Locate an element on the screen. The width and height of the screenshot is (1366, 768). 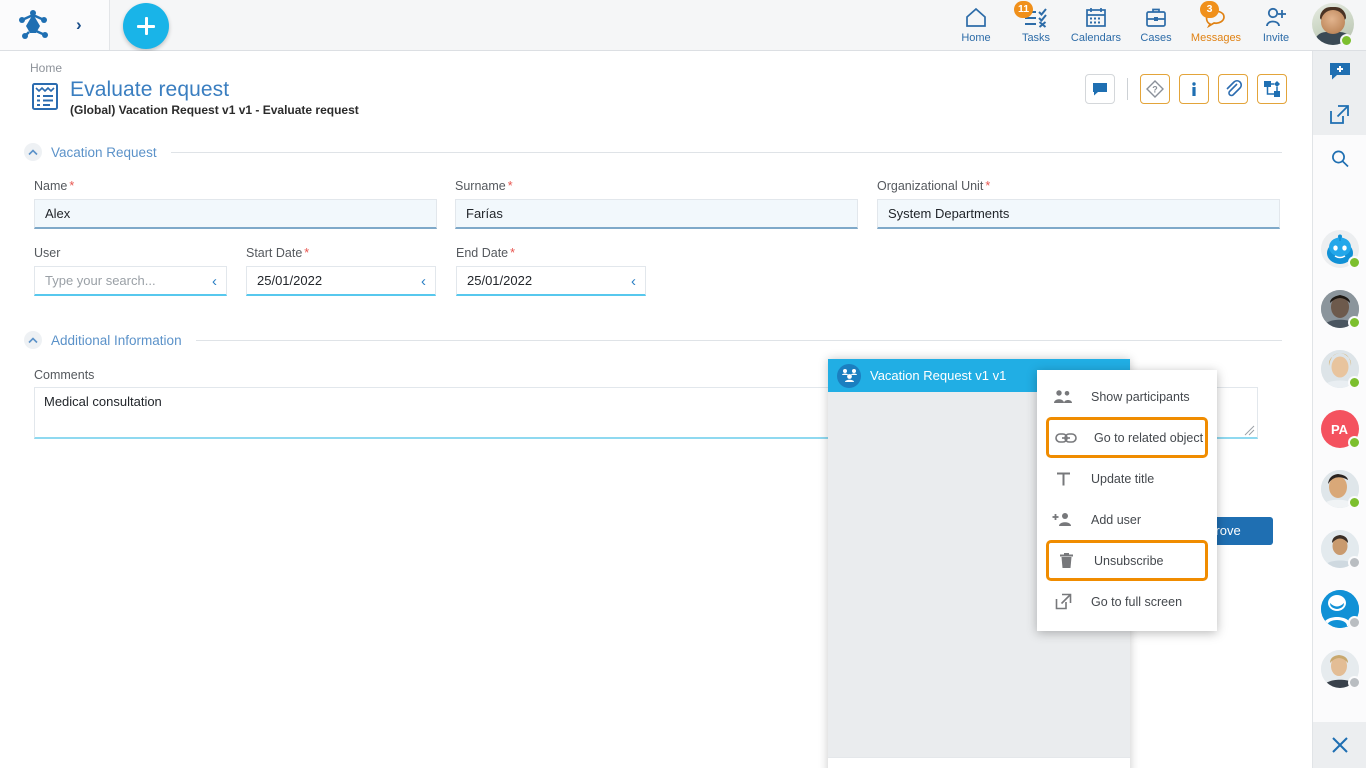
comment-icon is located at coordinates (1100, 89).